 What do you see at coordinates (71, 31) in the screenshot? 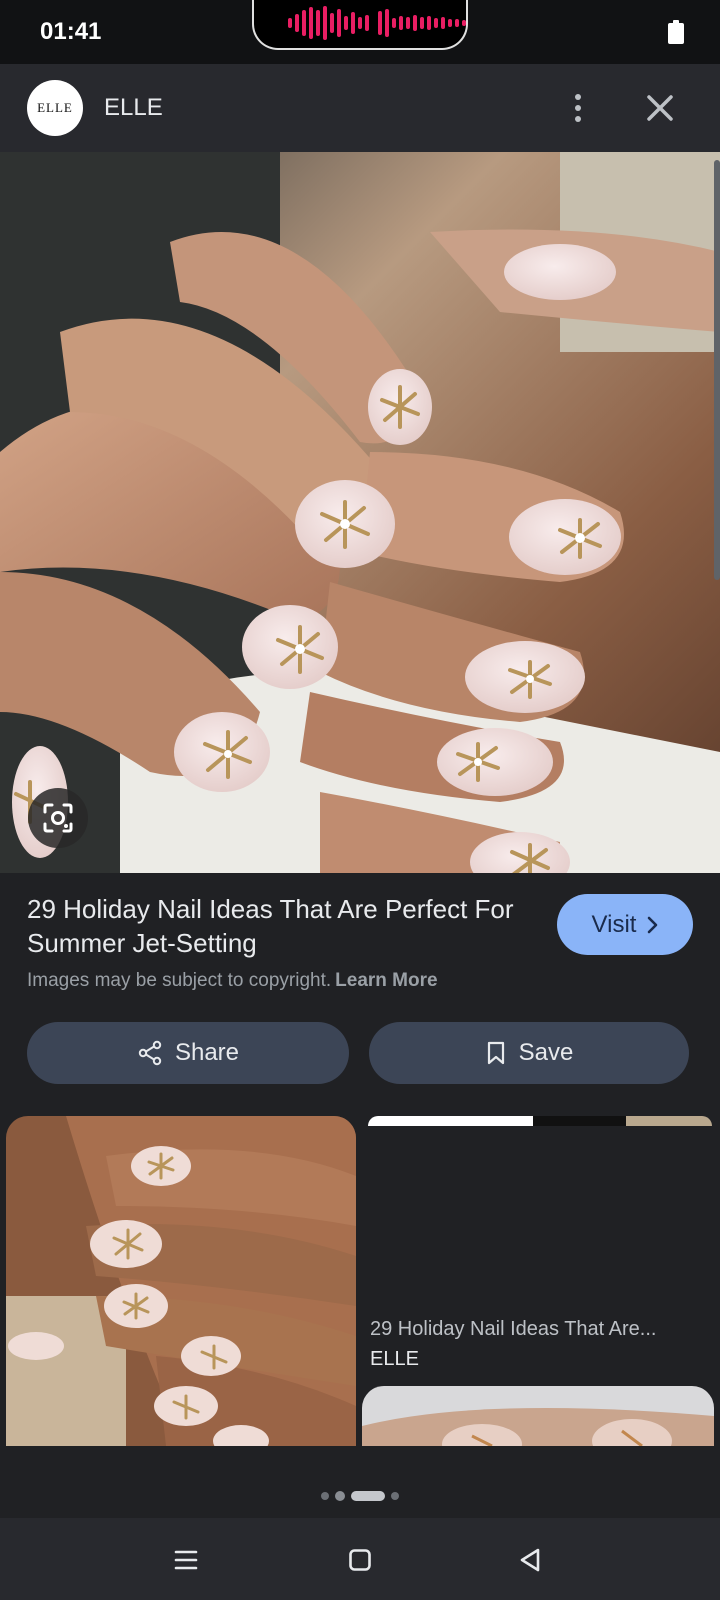
I see `status-time: 01:41` at bounding box center [71, 31].